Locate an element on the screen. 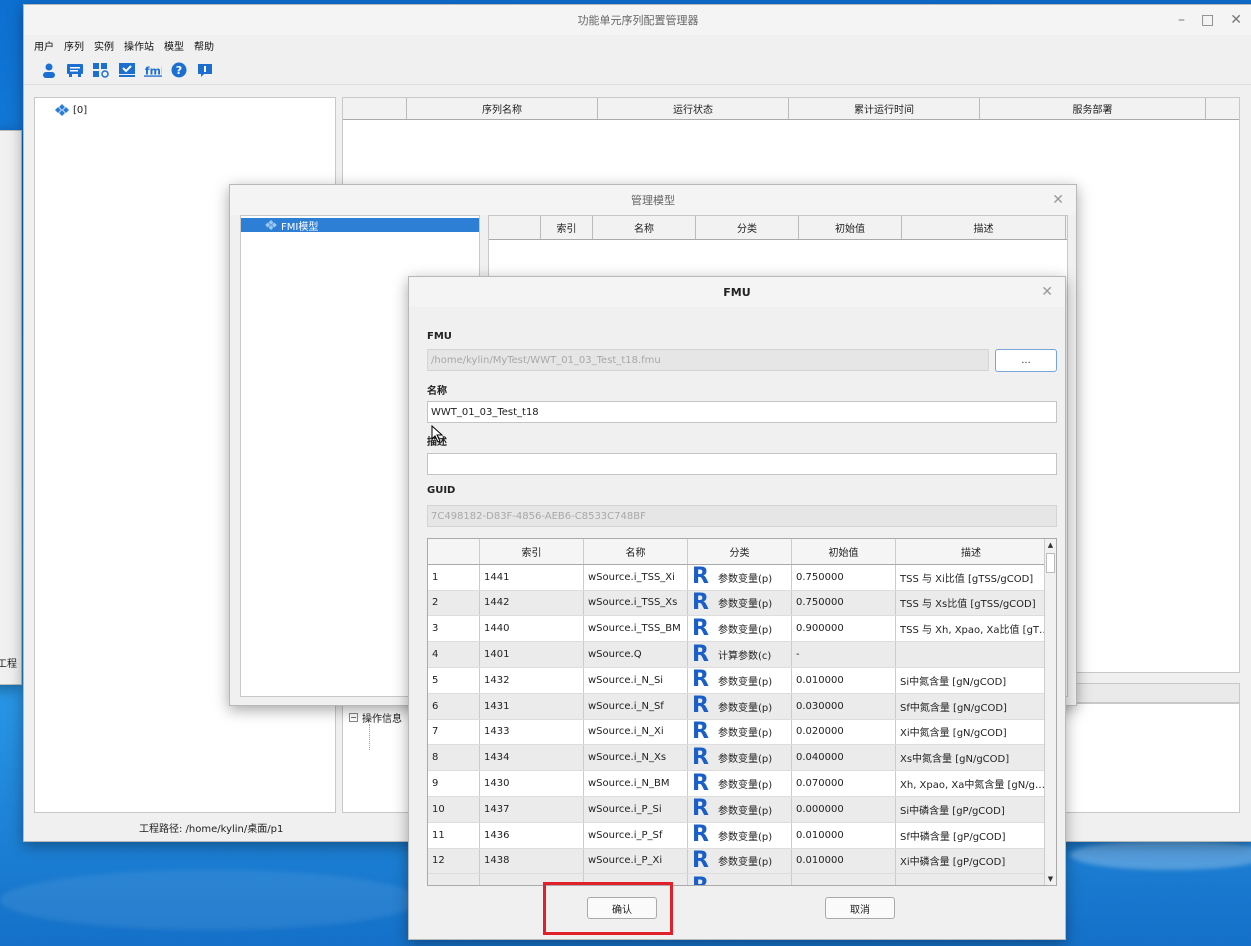 The height and width of the screenshot is (946, 1251). description-field is located at coordinates (742, 464).